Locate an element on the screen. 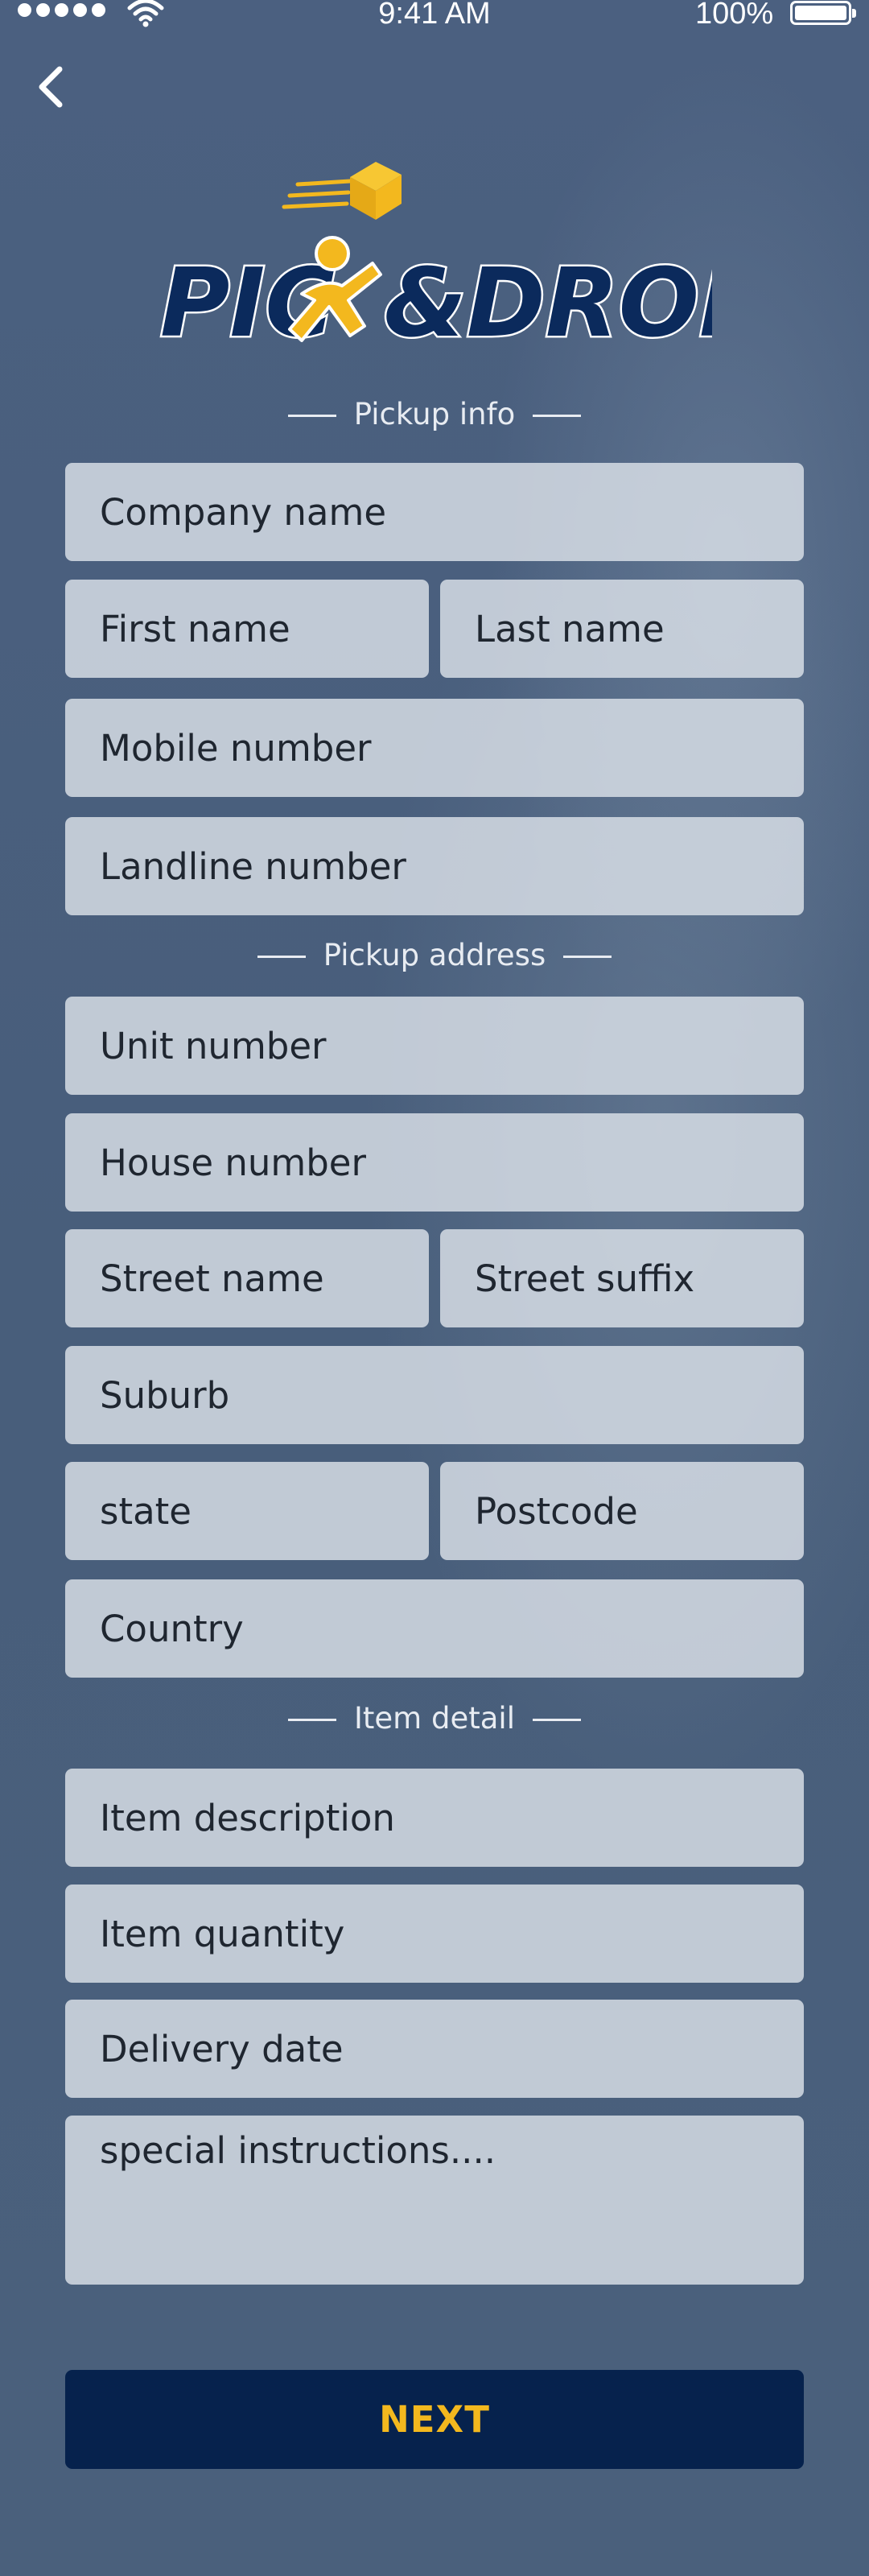  item-quantity-input is located at coordinates (434, 1934).